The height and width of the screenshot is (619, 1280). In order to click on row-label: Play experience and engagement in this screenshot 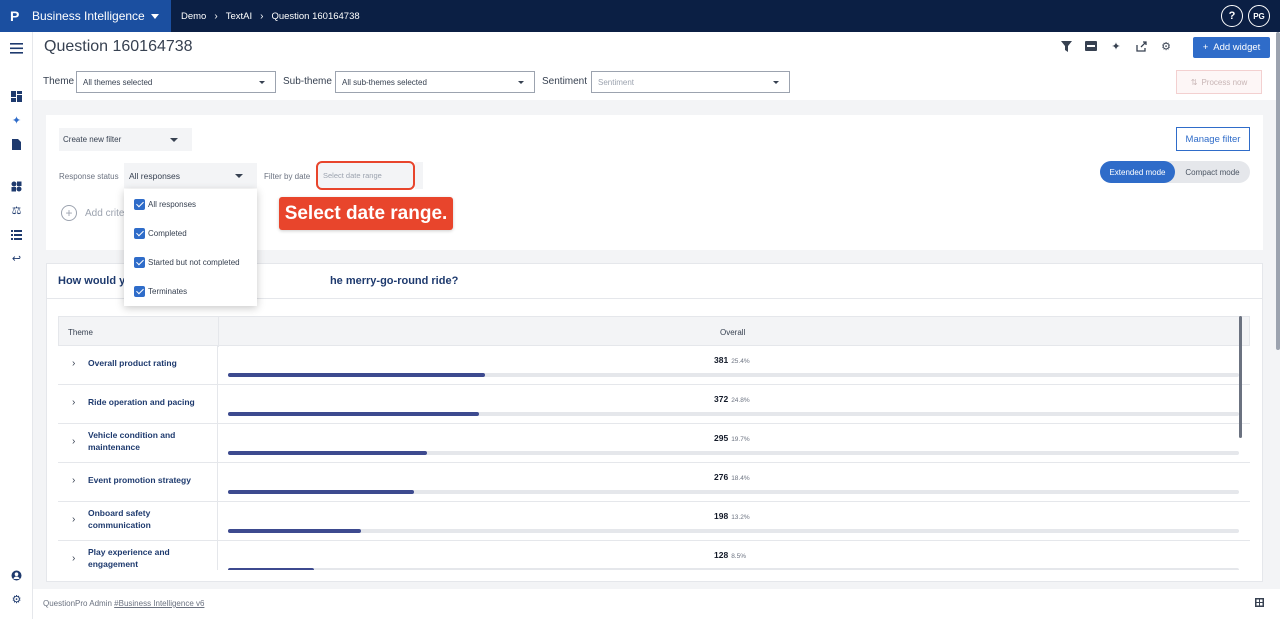, I will do `click(129, 558)`.